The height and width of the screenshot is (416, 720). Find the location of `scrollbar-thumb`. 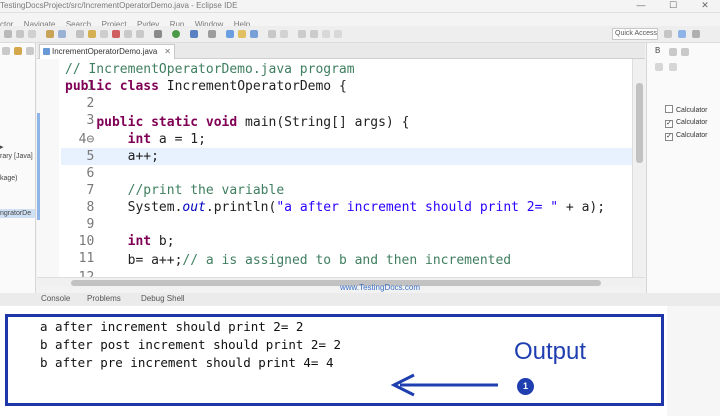

scrollbar-thumb is located at coordinates (639, 123).